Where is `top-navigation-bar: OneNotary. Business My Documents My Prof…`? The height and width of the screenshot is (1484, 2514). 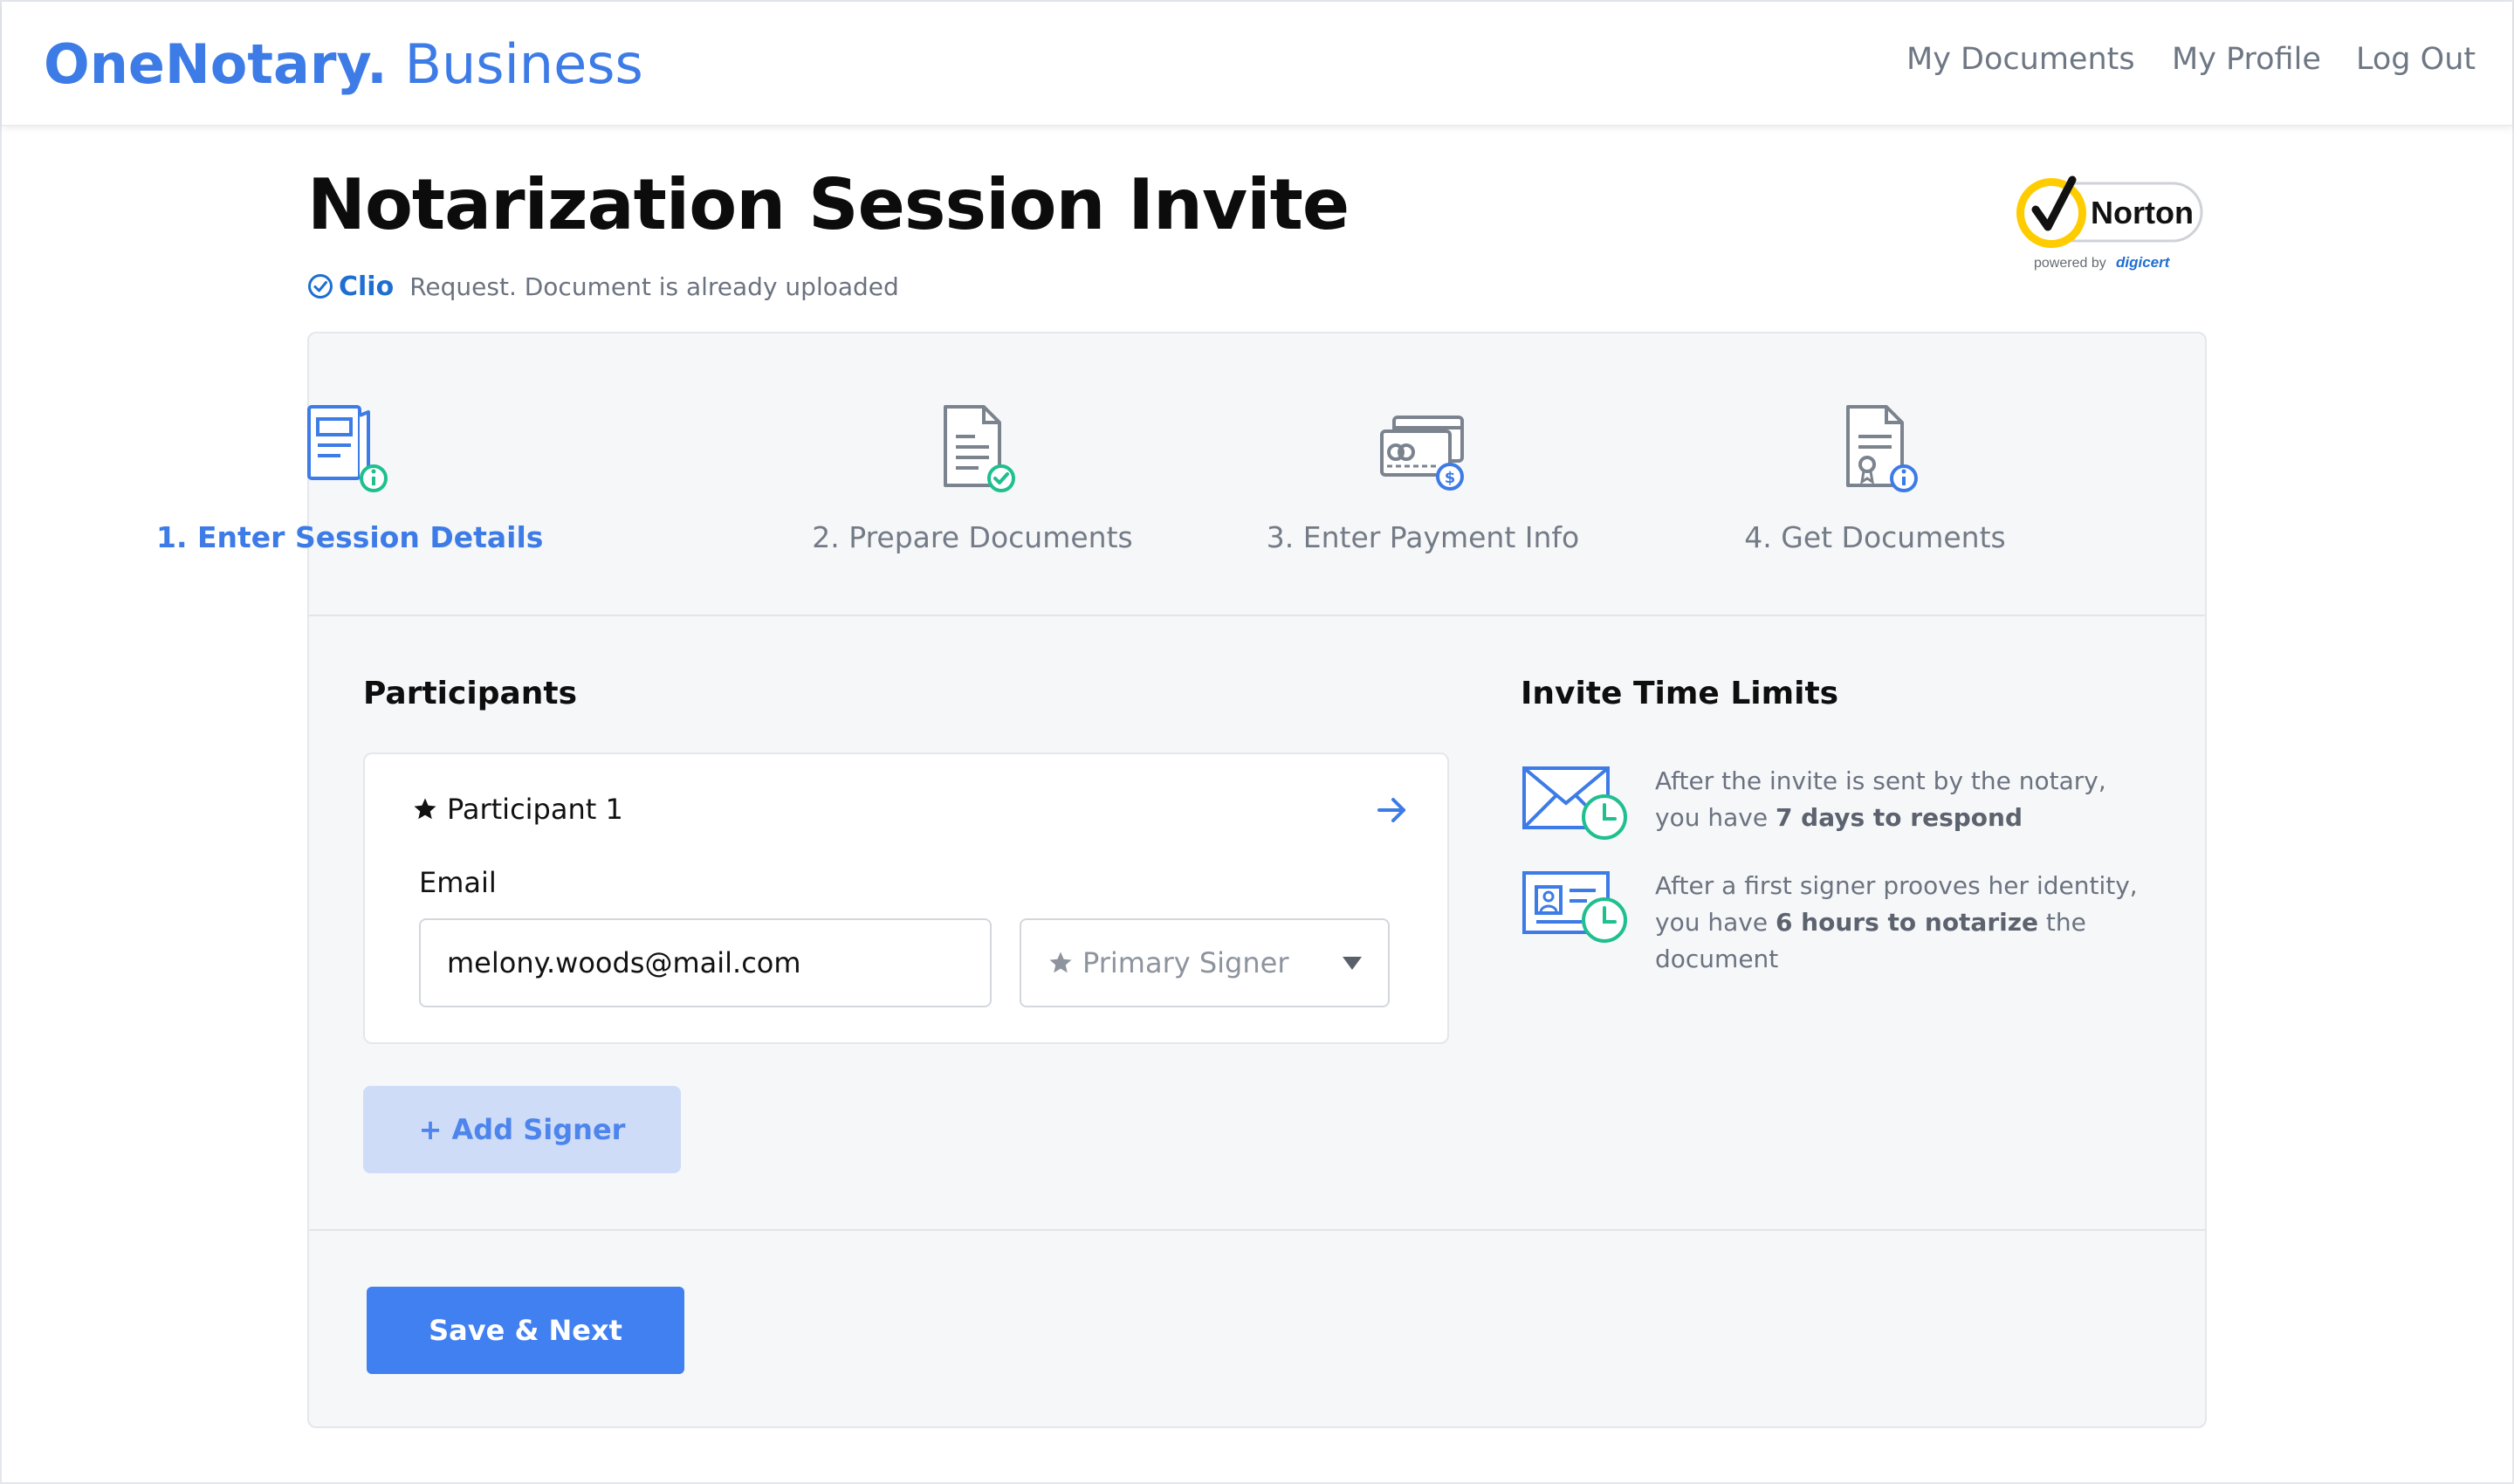 top-navigation-bar: OneNotary. Business My Documents My Prof… is located at coordinates (1257, 64).